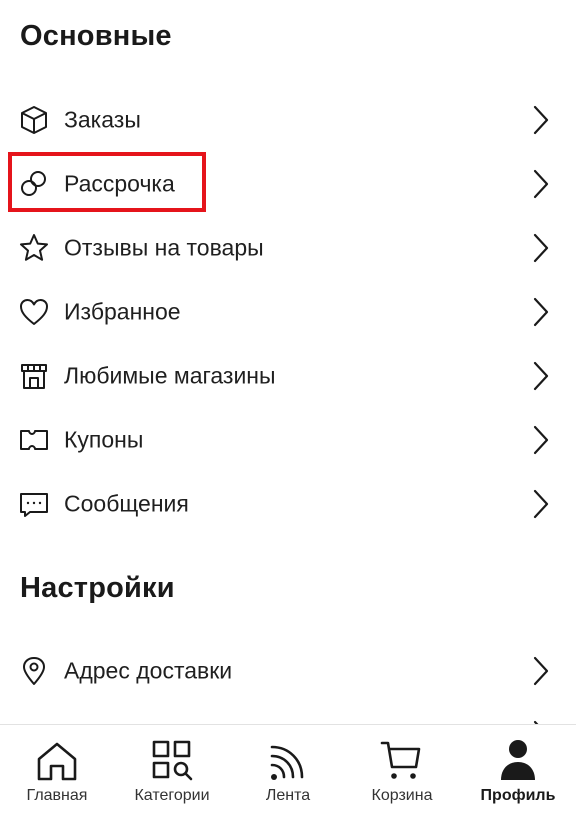  I want to click on installment-icon, so click(34, 184).